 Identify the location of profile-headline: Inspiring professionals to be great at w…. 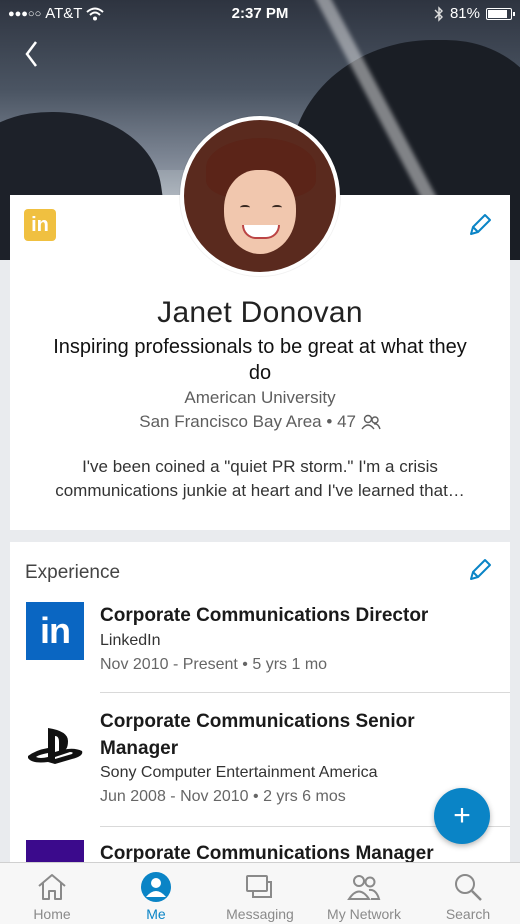
(260, 360).